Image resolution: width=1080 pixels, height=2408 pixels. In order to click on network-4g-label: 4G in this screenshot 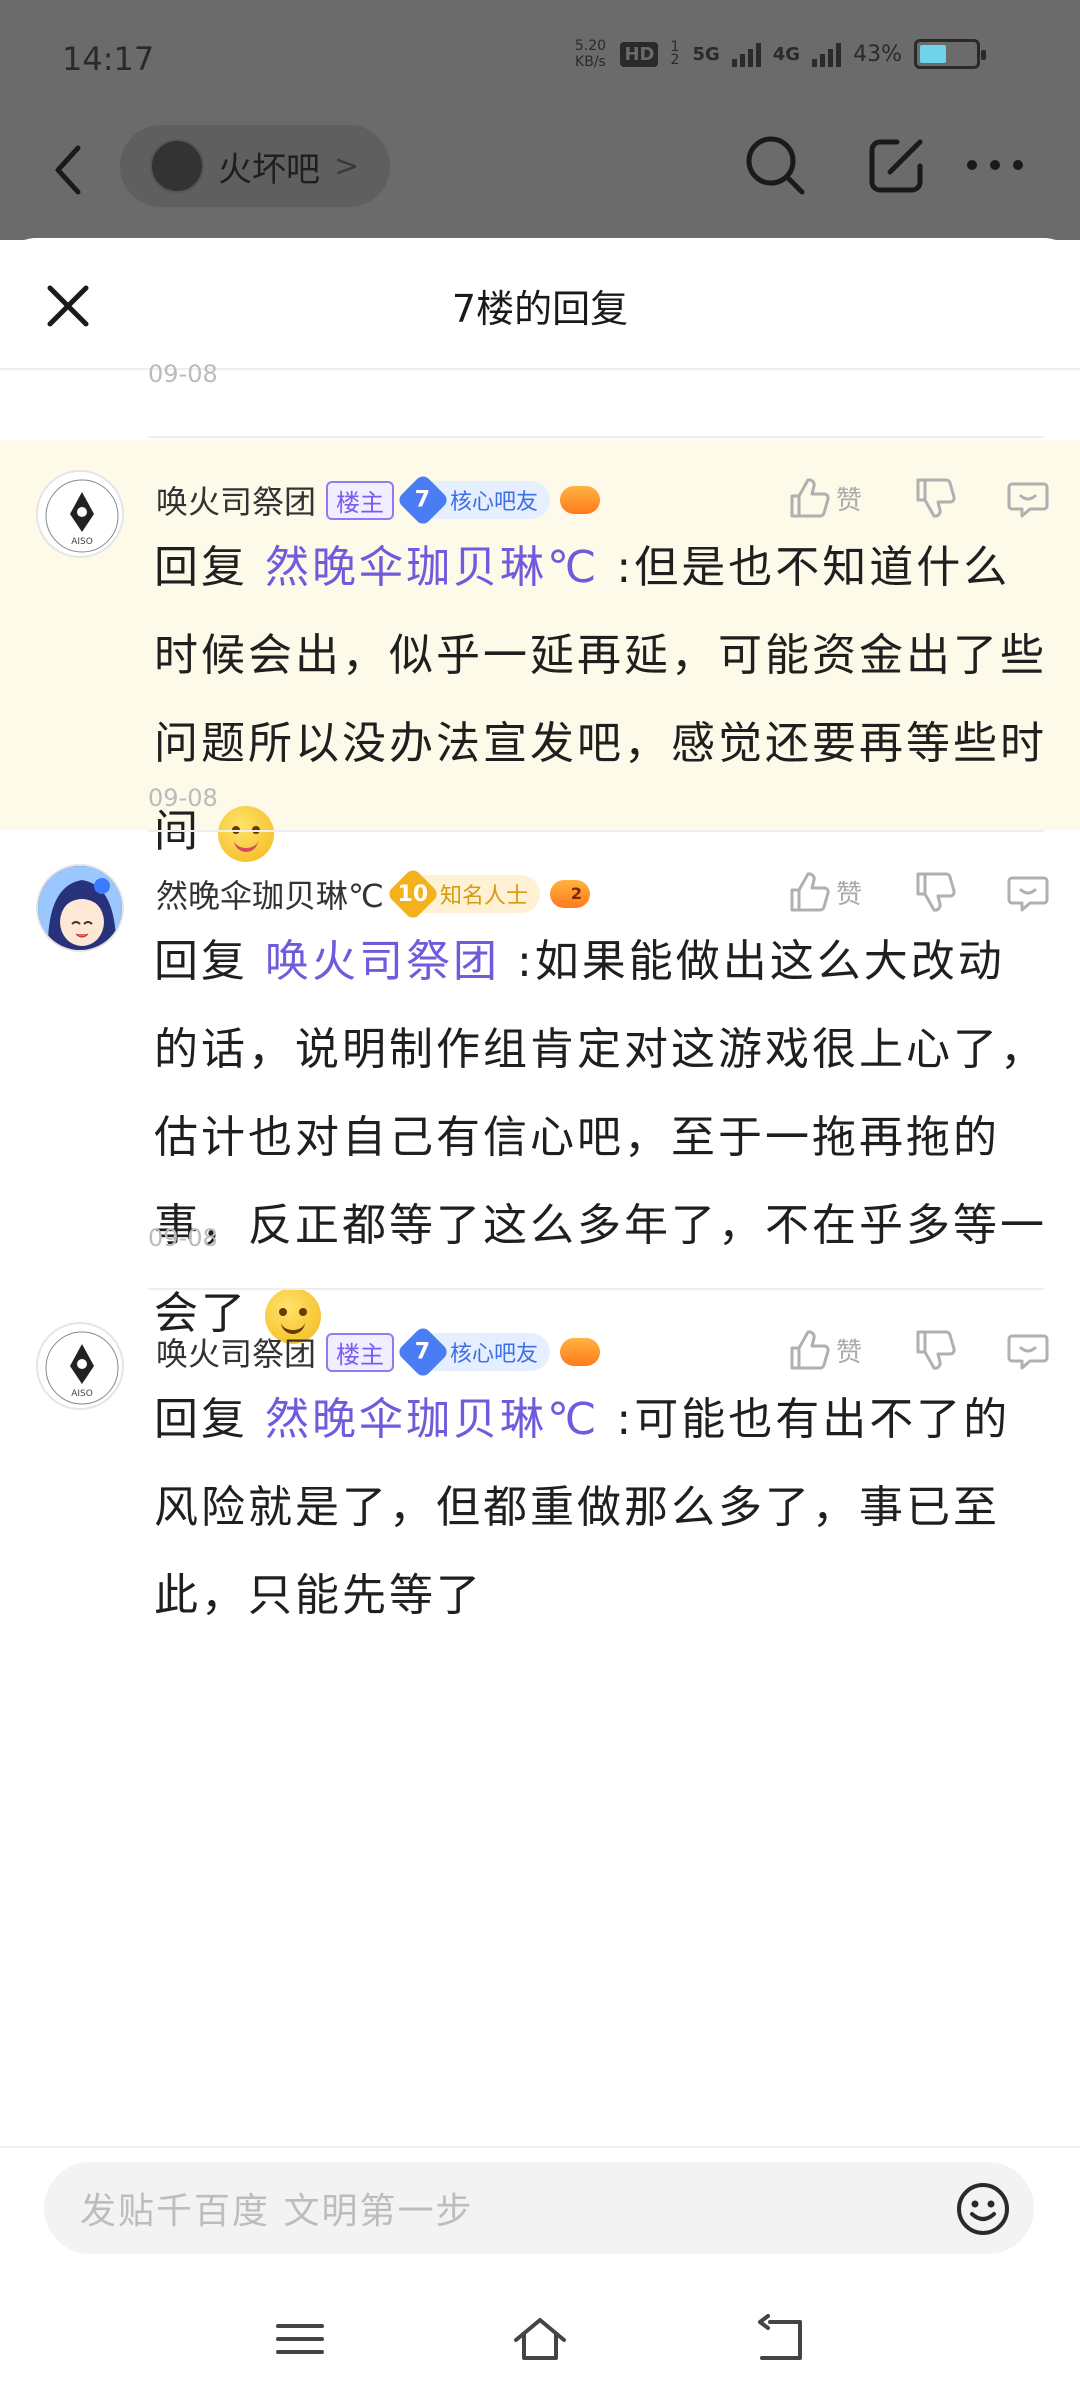, I will do `click(786, 54)`.